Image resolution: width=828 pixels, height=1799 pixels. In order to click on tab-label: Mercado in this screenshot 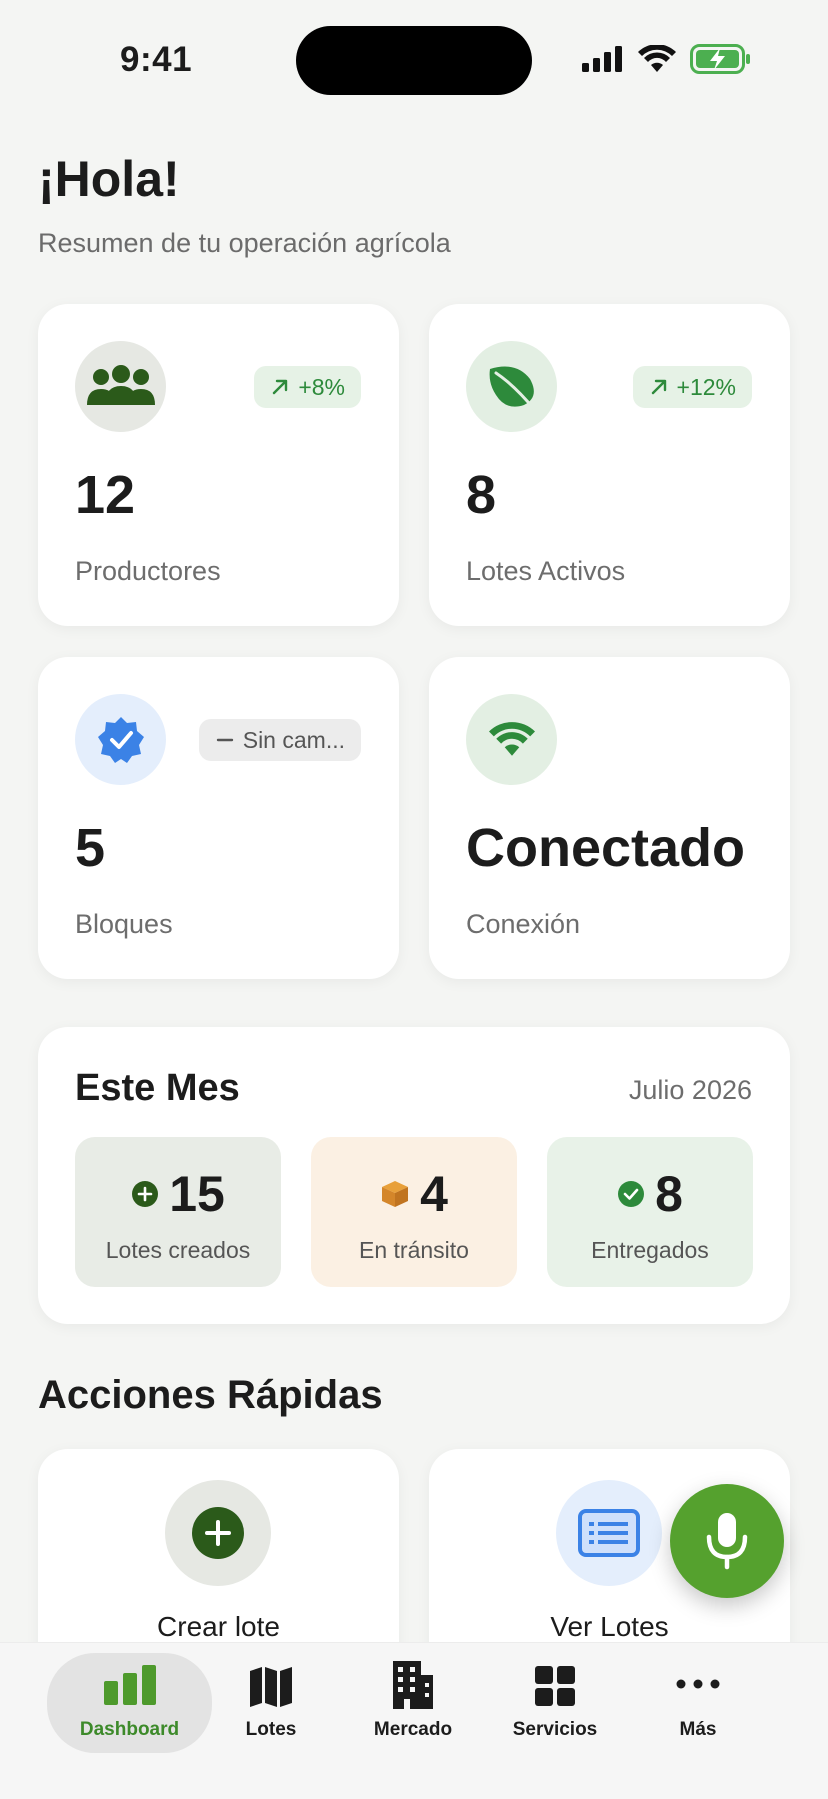, I will do `click(413, 1729)`.